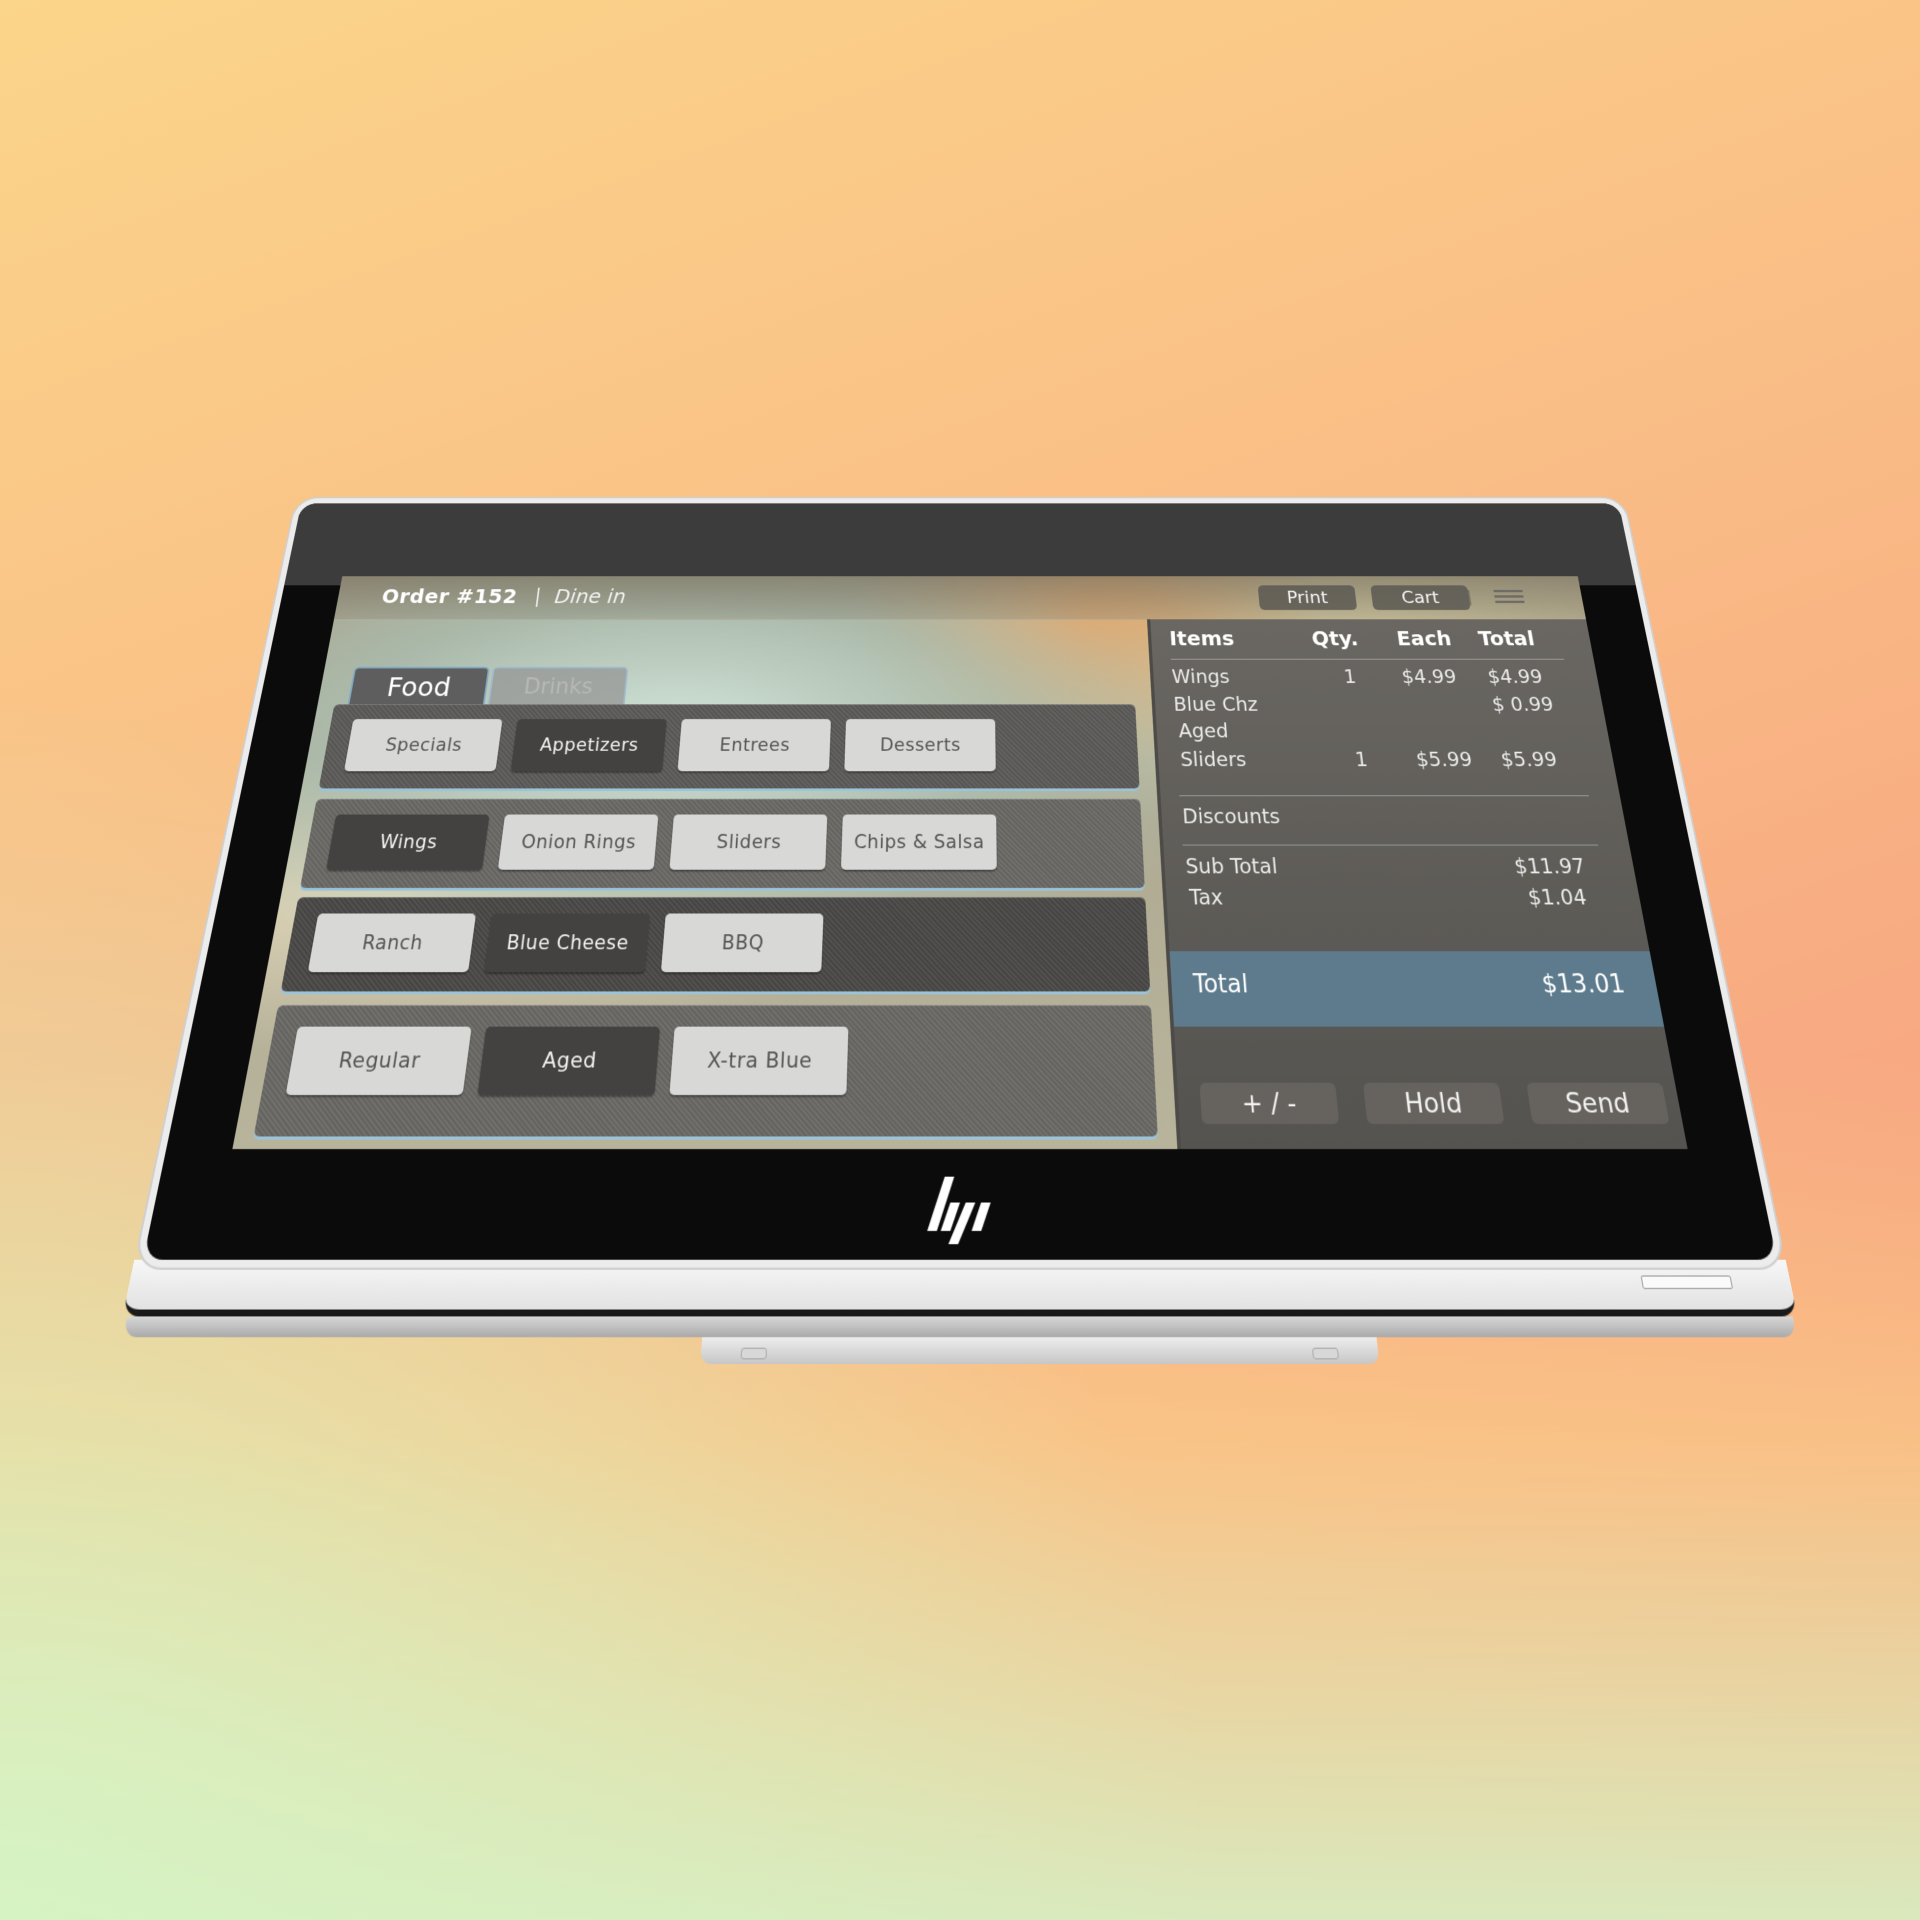 Image resolution: width=1920 pixels, height=1920 pixels. Describe the element at coordinates (1269, 1103) in the screenshot. I see `quantity-adjust-button: + / -` at that location.